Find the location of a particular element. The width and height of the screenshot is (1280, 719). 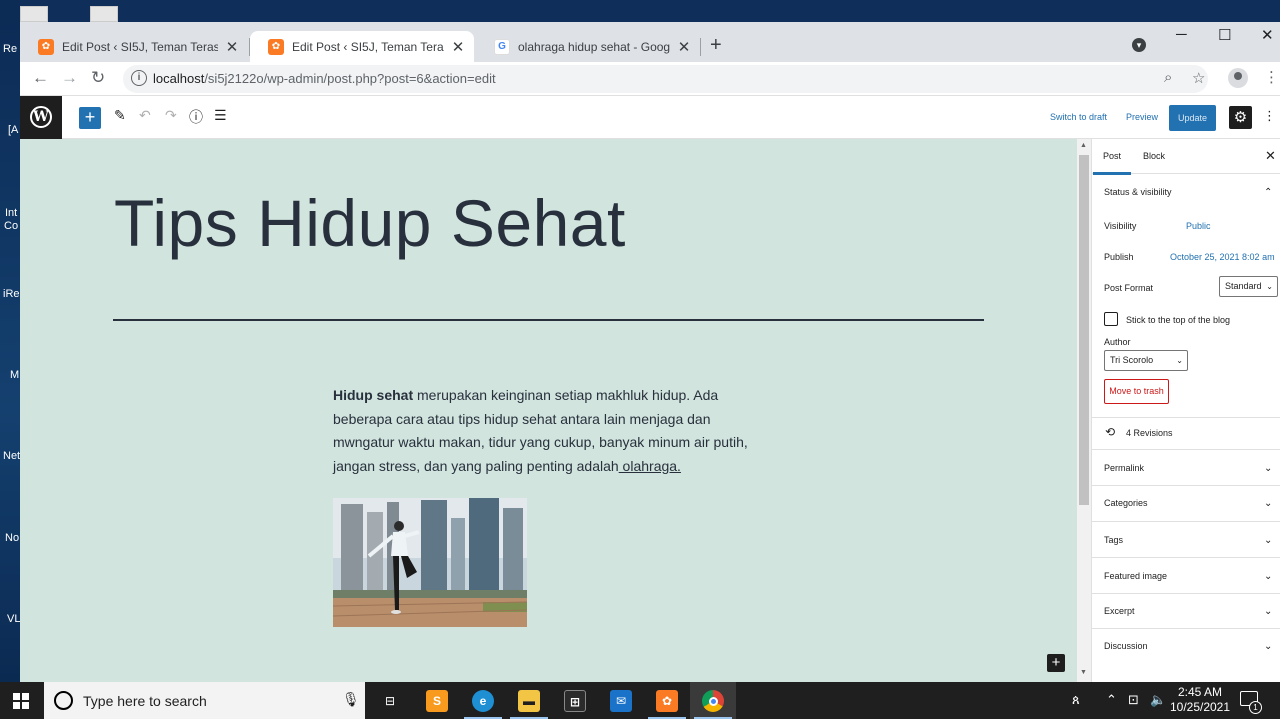

taskbar-xampp: ✿ is located at coordinates (667, 700).